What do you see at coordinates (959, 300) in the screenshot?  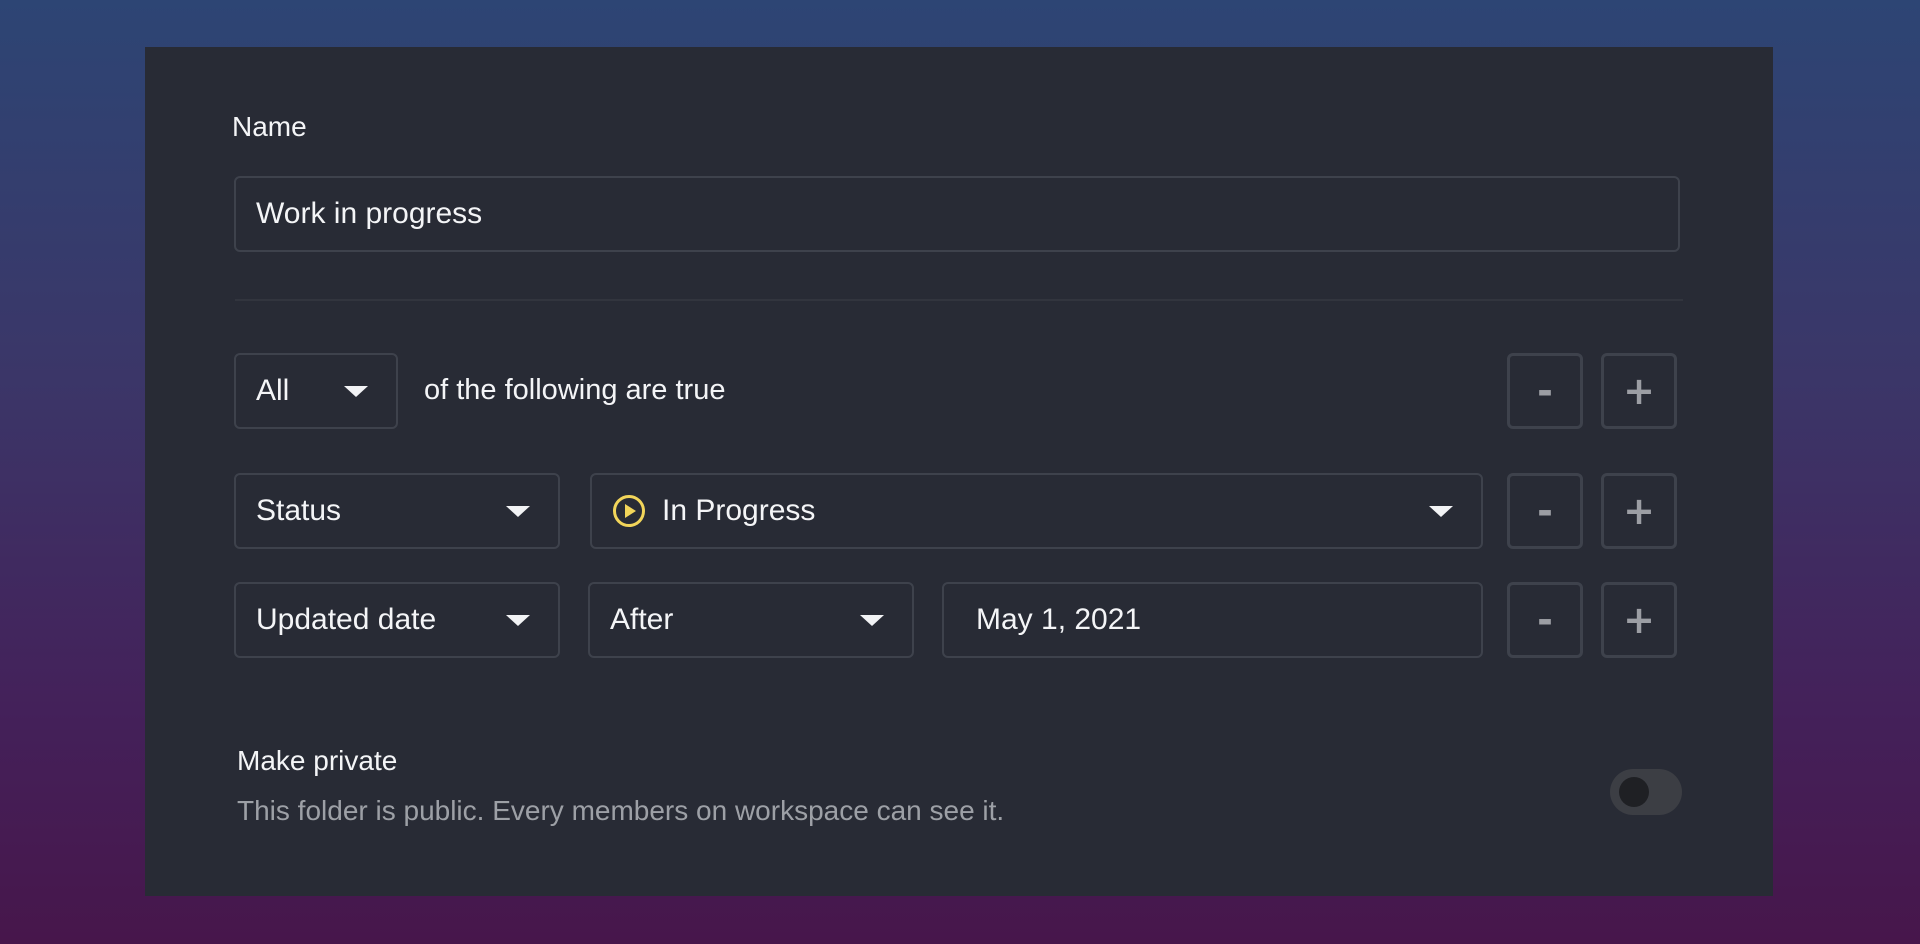 I see `divider` at bounding box center [959, 300].